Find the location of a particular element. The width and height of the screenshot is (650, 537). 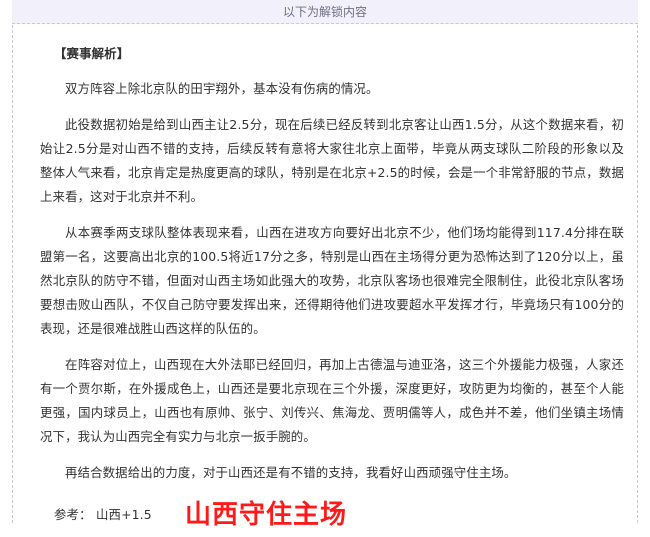

paragraph-conclusion: 再结合数据给出的力度，对于山西还是有不错的支持，我看好山西顽强守住主场。 is located at coordinates (291, 472).